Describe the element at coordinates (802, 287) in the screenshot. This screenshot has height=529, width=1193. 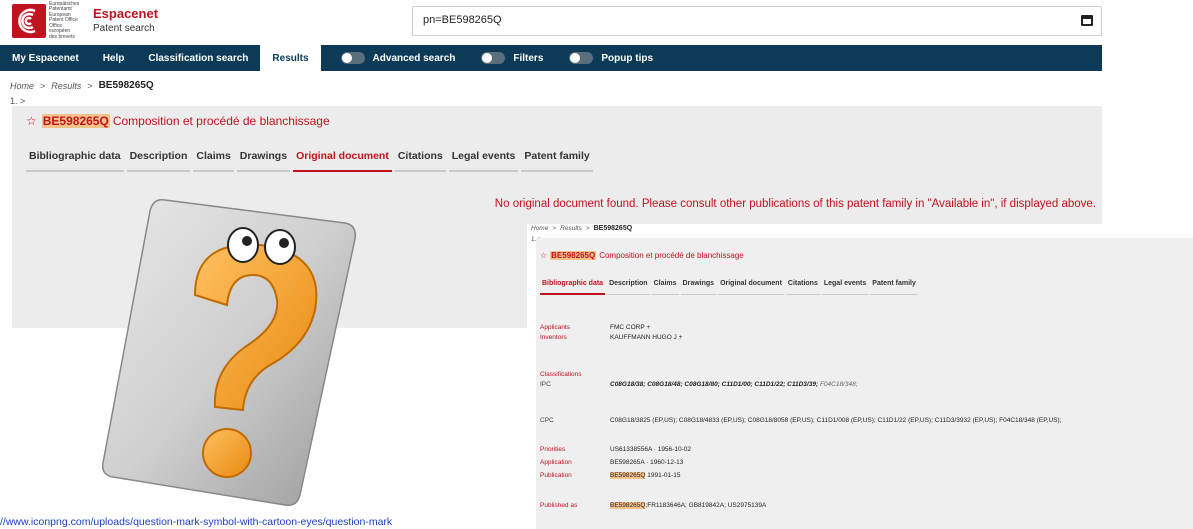
I see `preview-tab-citations: Citations` at that location.